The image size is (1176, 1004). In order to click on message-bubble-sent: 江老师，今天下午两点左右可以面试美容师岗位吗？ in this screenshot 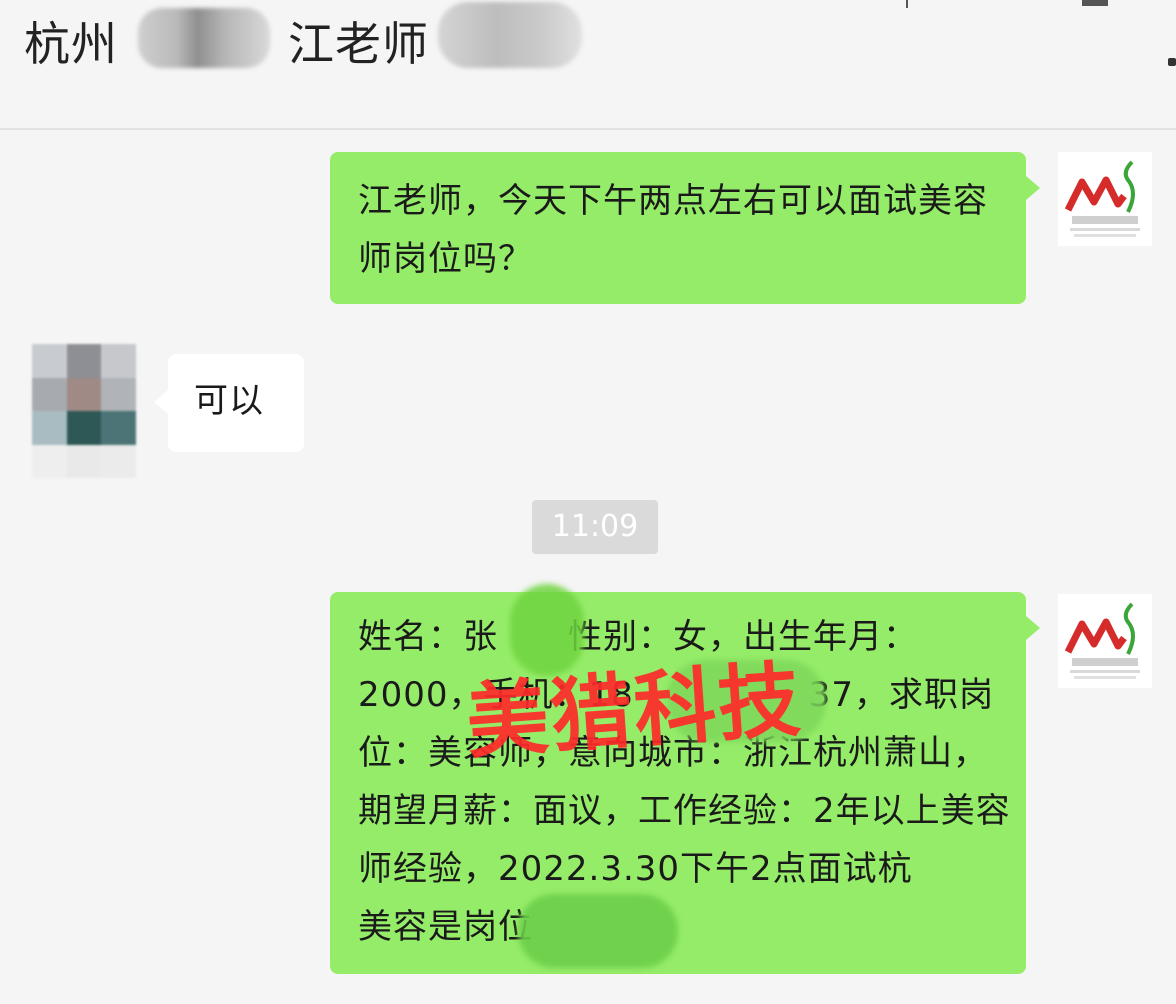, I will do `click(685, 228)`.